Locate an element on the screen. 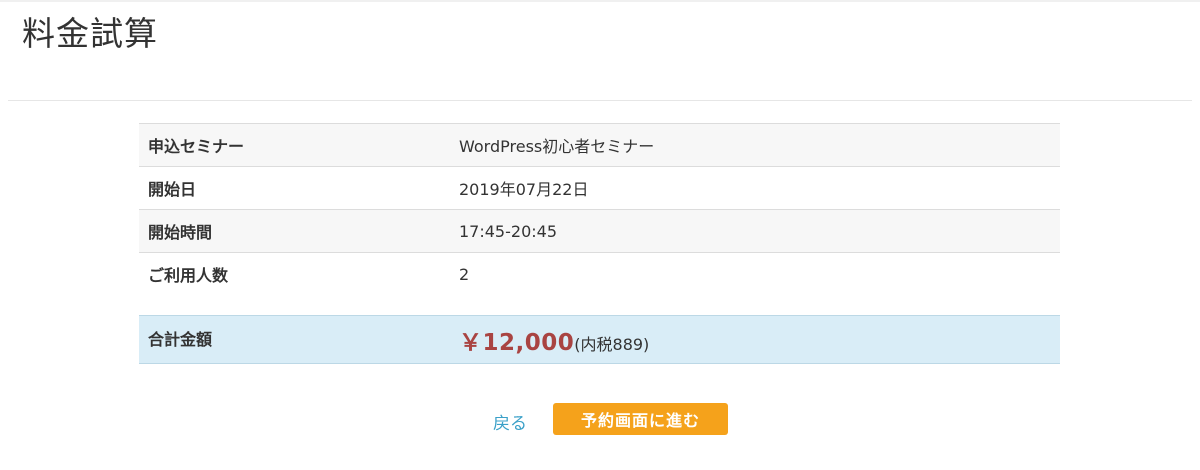 The width and height of the screenshot is (1200, 470). table-row-start-date: 開始日 2019年07月22日 is located at coordinates (599, 188).